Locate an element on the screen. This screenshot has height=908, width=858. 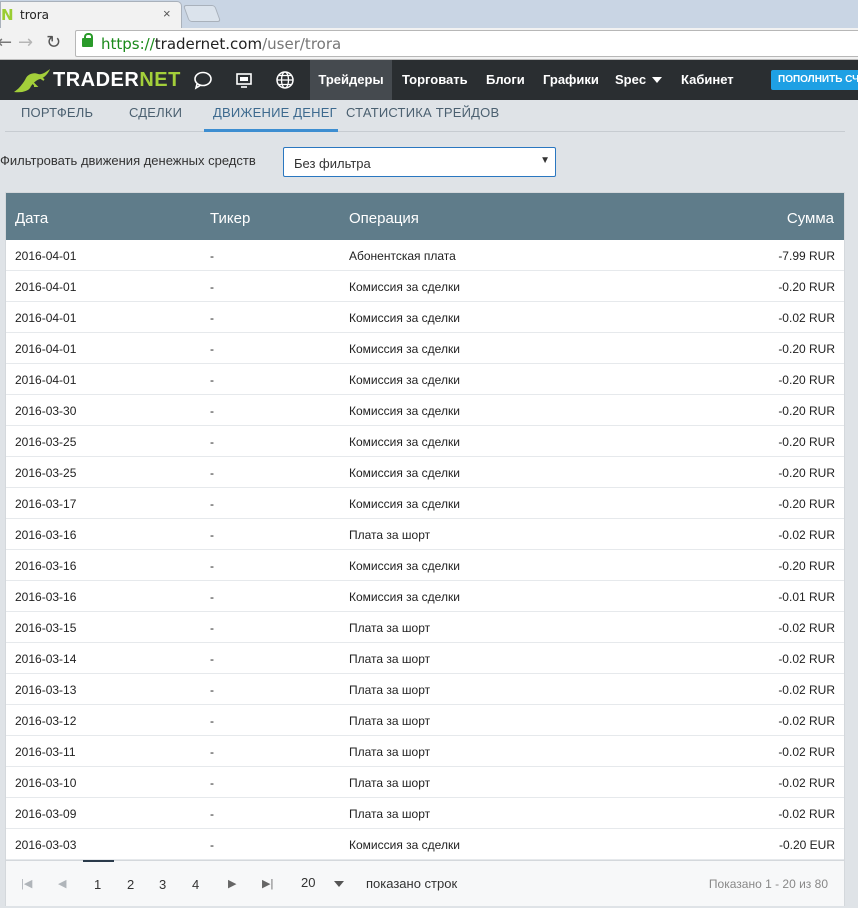
table-row: 2016-03-14 - Плата за шорт -0.02 RUR is located at coordinates (425, 658).